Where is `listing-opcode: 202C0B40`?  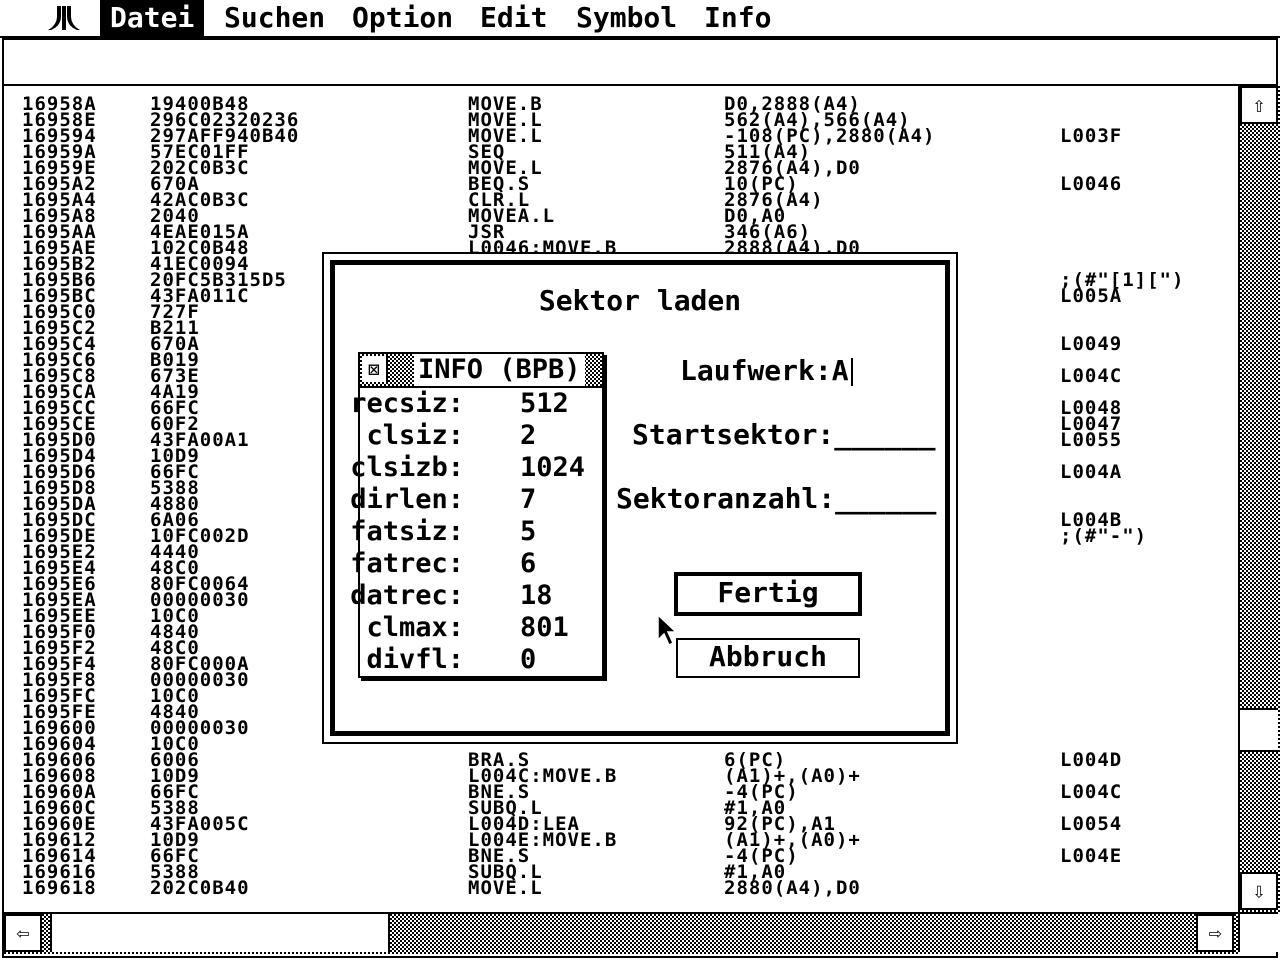 listing-opcode: 202C0B40 is located at coordinates (200, 888).